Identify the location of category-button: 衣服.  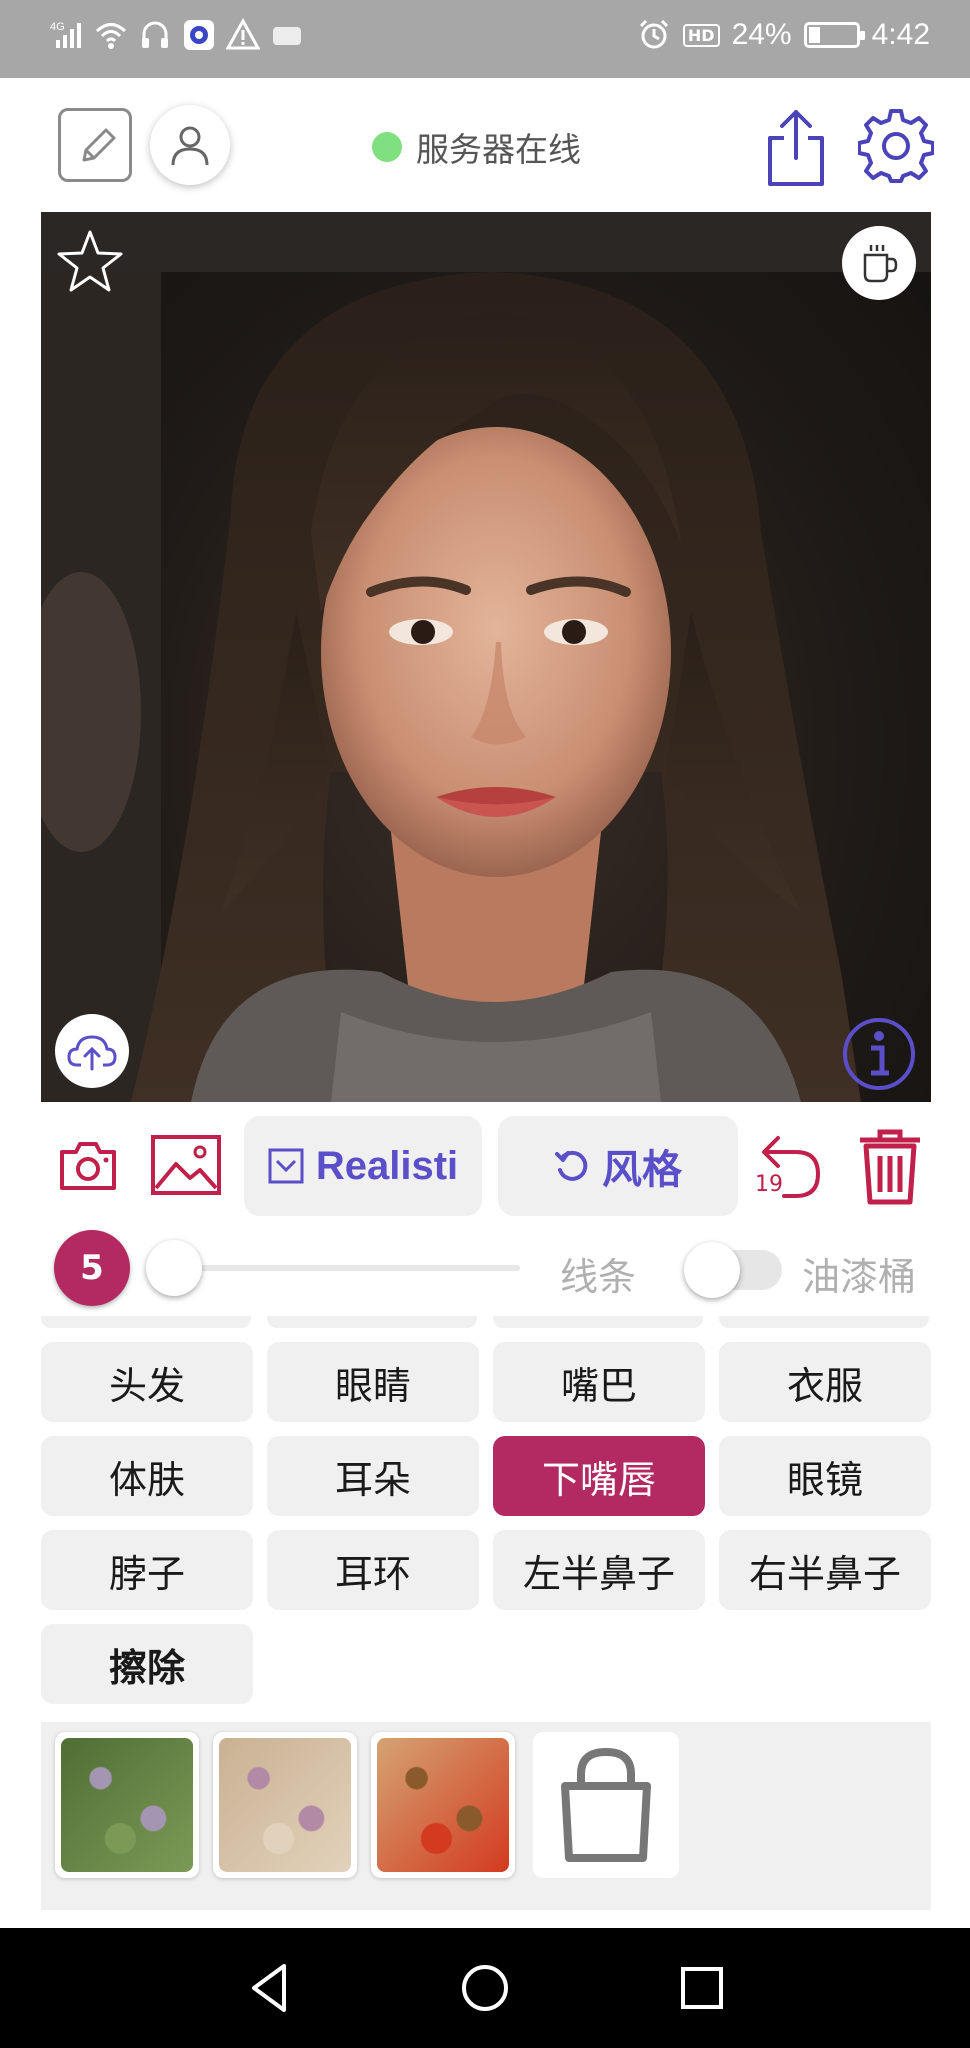
(825, 1382).